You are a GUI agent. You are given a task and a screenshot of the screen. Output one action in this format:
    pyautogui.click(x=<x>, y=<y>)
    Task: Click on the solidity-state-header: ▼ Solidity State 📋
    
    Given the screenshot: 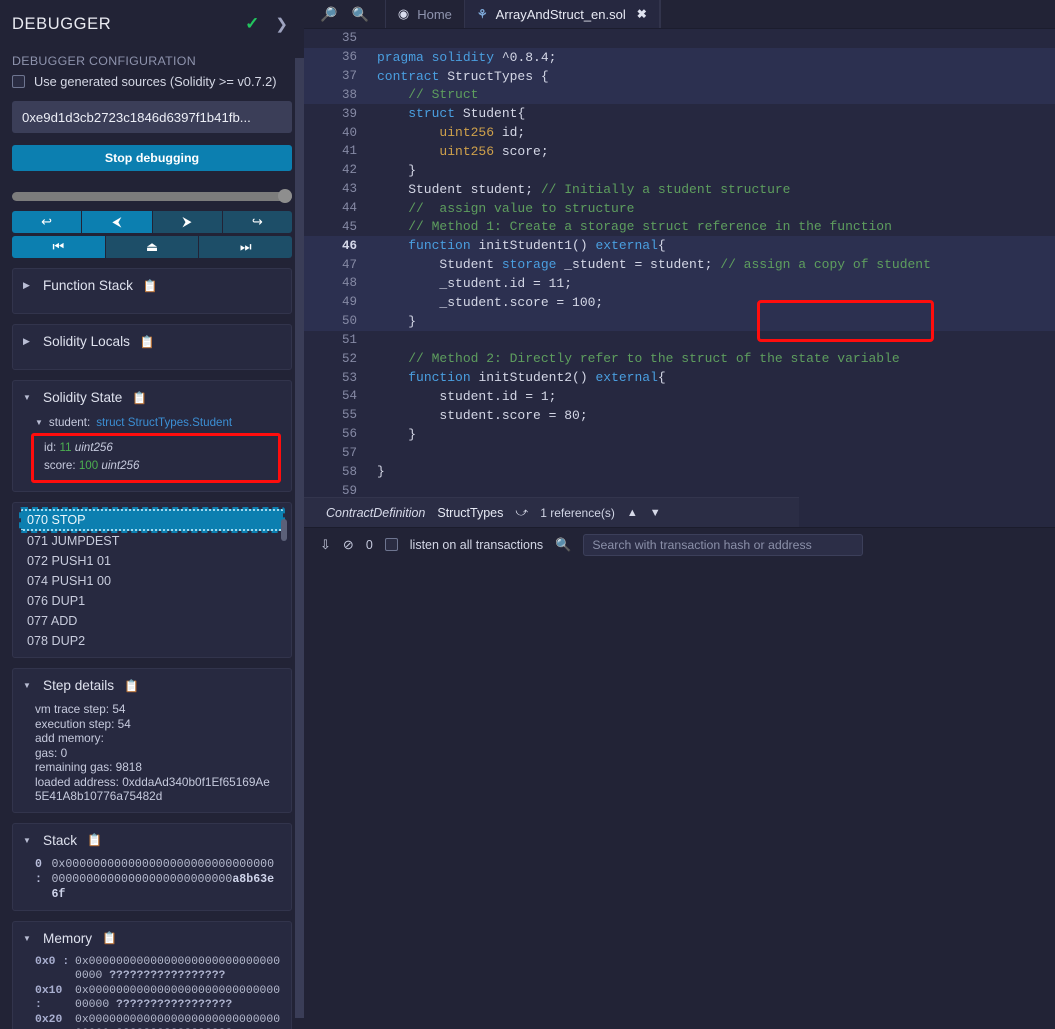 What is the action you would take?
    pyautogui.click(x=152, y=397)
    